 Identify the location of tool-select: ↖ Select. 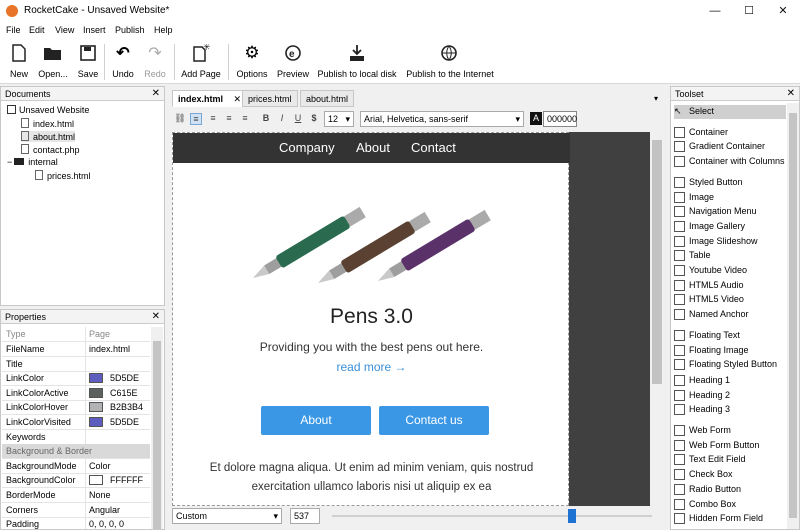
(730, 112).